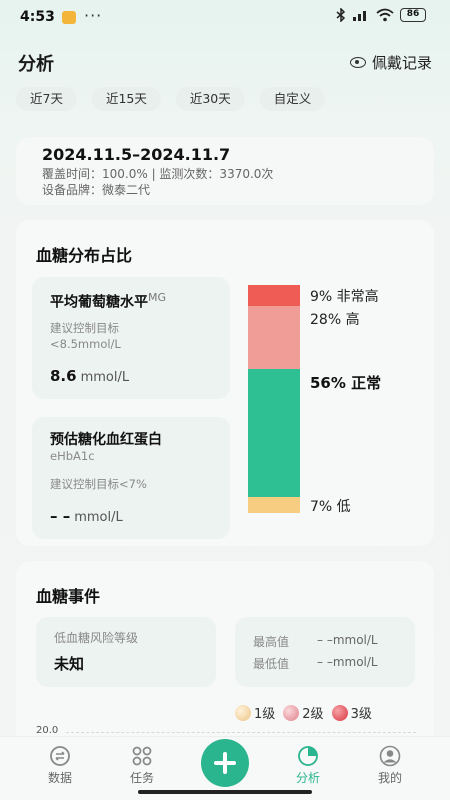  I want to click on nav-analysis-label: 分析, so click(307, 778).